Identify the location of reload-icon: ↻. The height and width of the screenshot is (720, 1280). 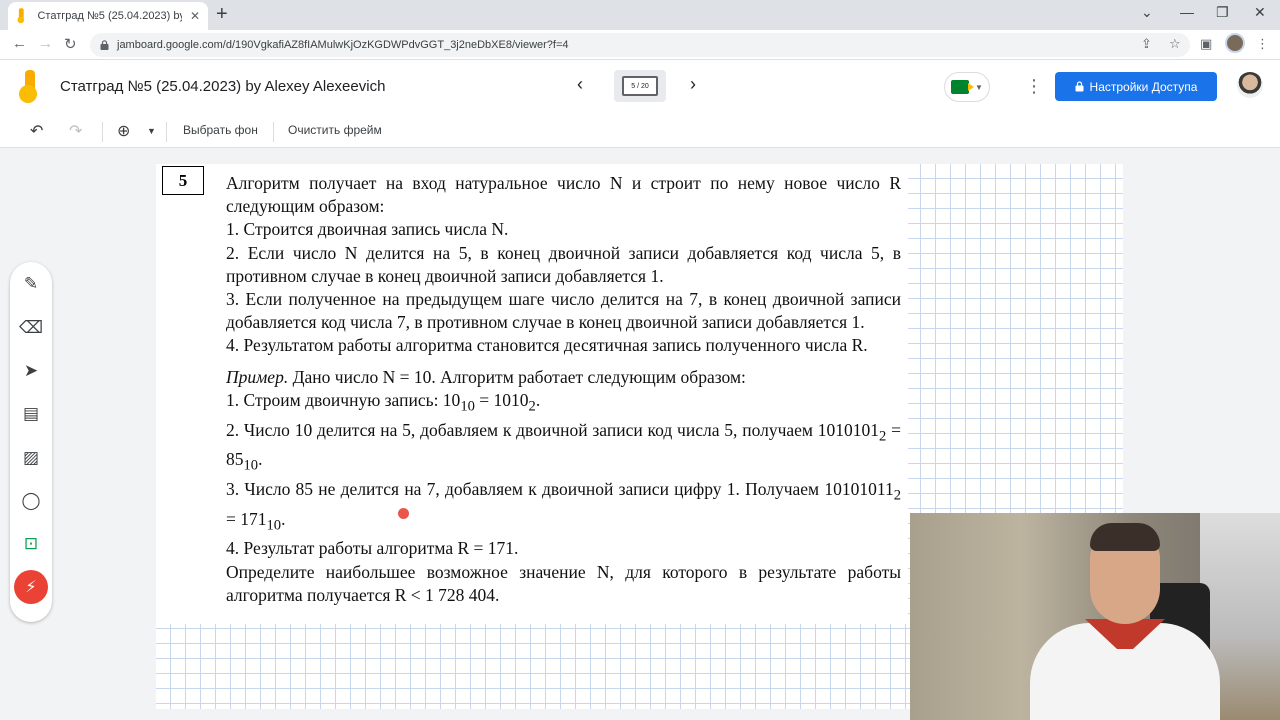
(70, 44).